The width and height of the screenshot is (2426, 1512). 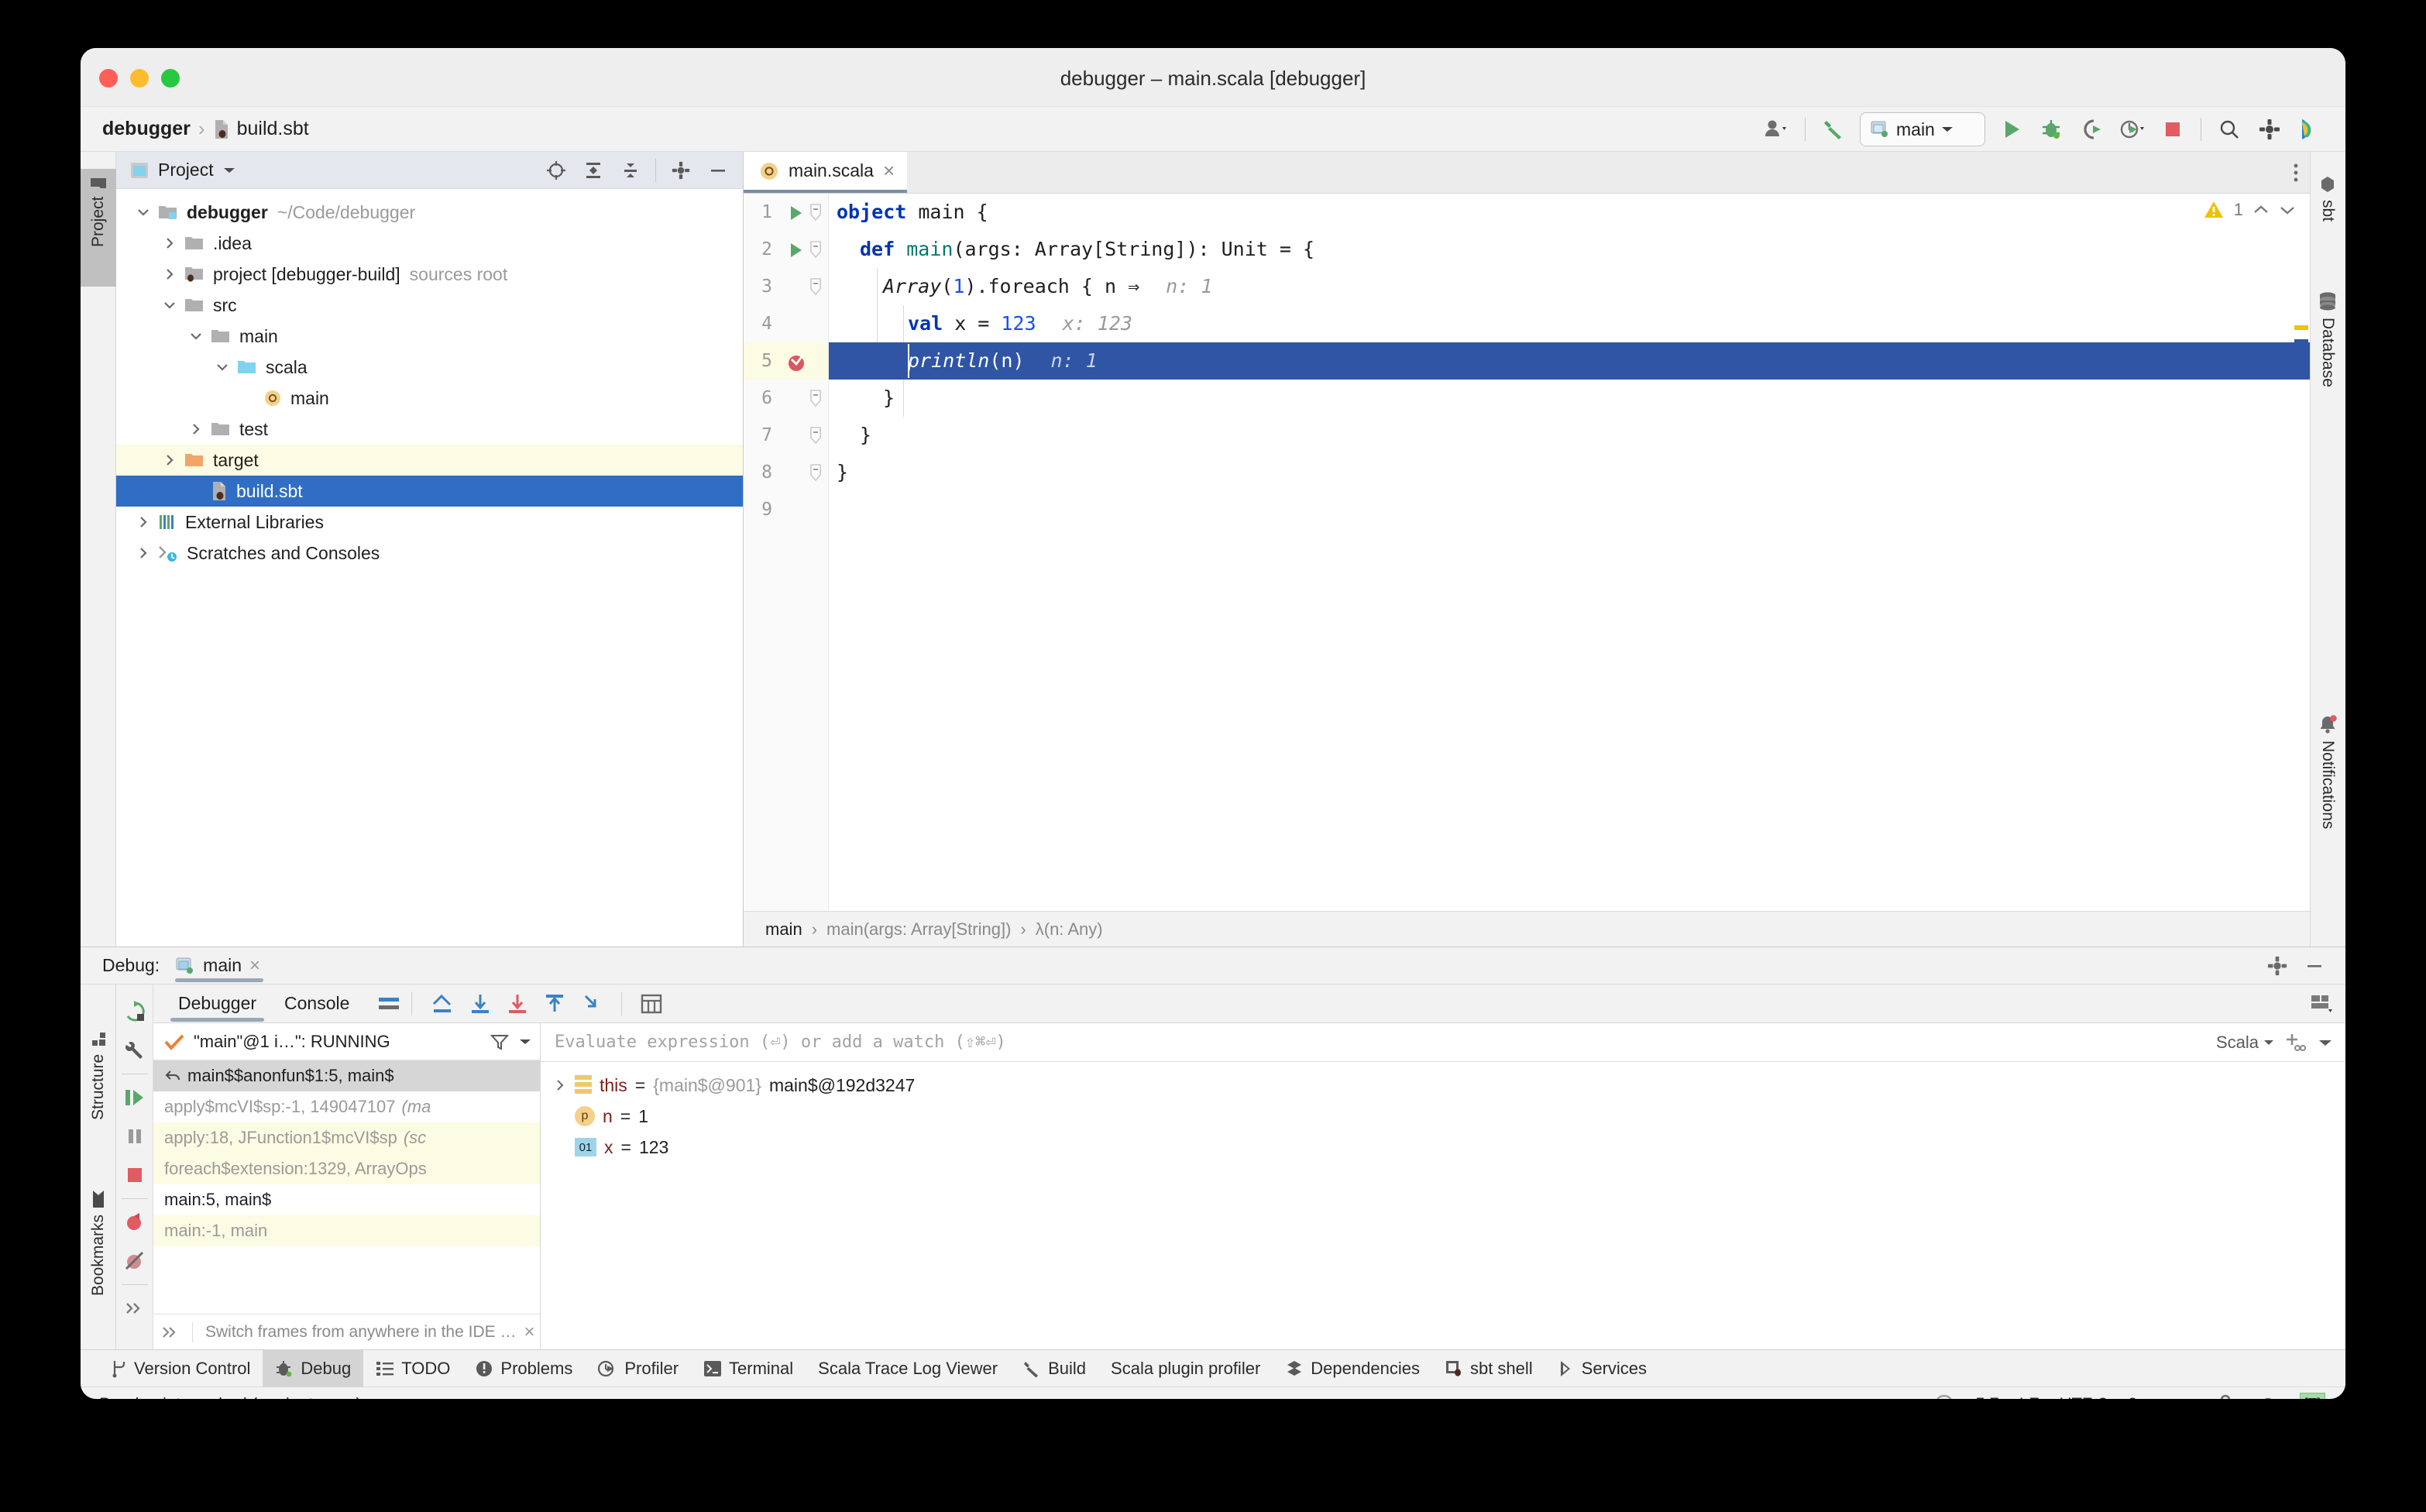 I want to click on cloud-gear-icon, so click(x=2267, y=1396).